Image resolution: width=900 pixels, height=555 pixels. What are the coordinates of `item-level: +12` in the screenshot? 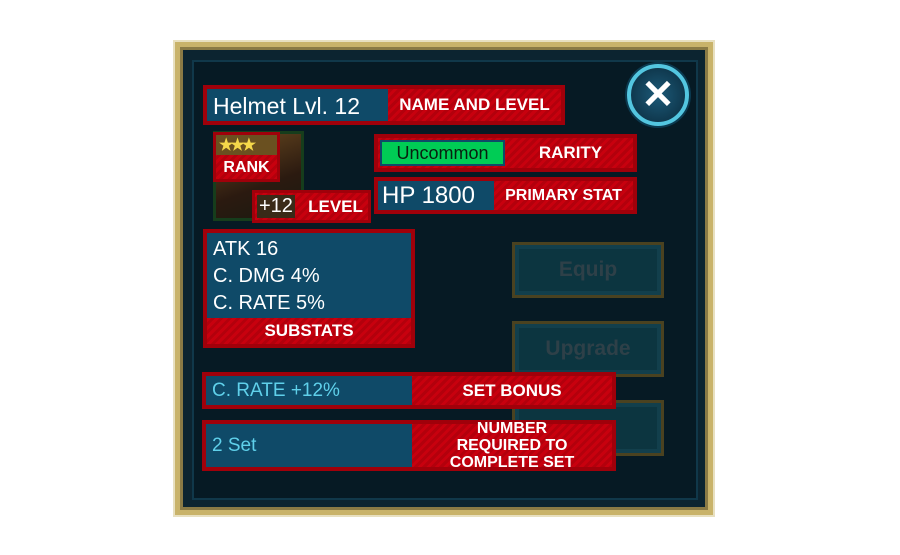 It's located at (276, 206).